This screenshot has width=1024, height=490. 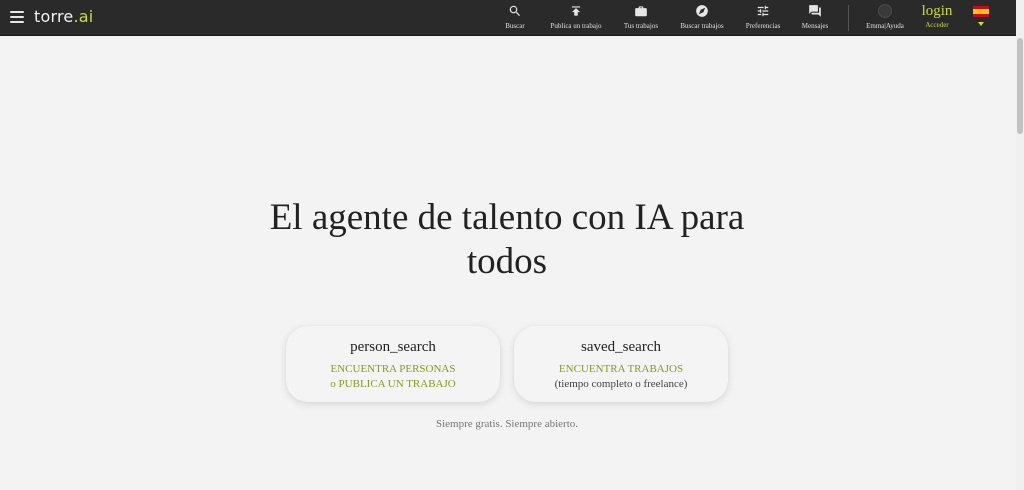 I want to click on logo: torre.ai, so click(x=63, y=16).